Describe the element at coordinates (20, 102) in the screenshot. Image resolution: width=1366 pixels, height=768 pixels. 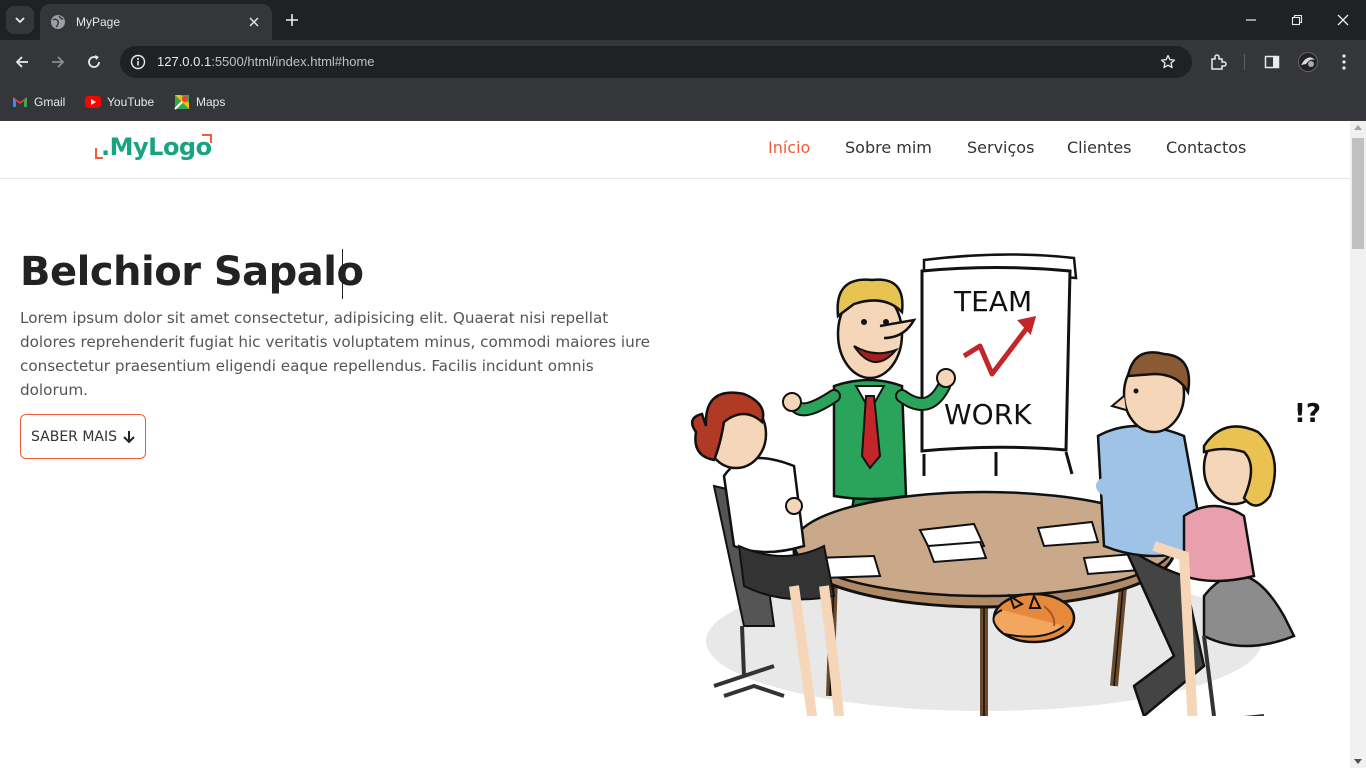
I see `gmail-icon` at that location.